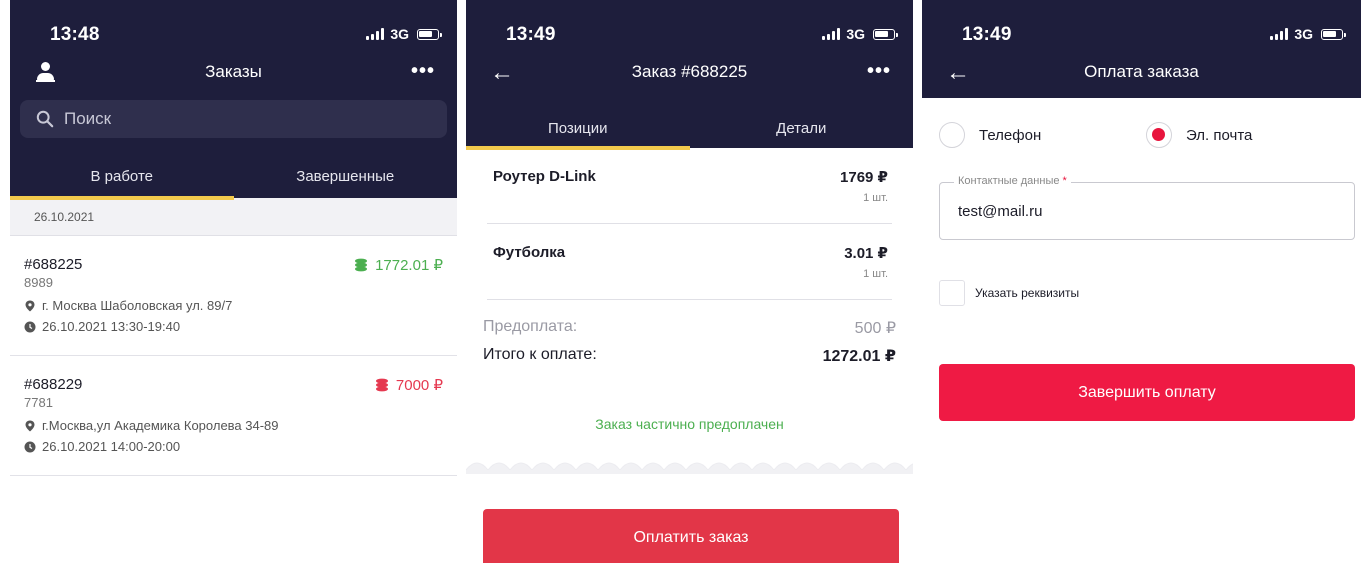  I want to click on radio-phone-circle, so click(952, 135).